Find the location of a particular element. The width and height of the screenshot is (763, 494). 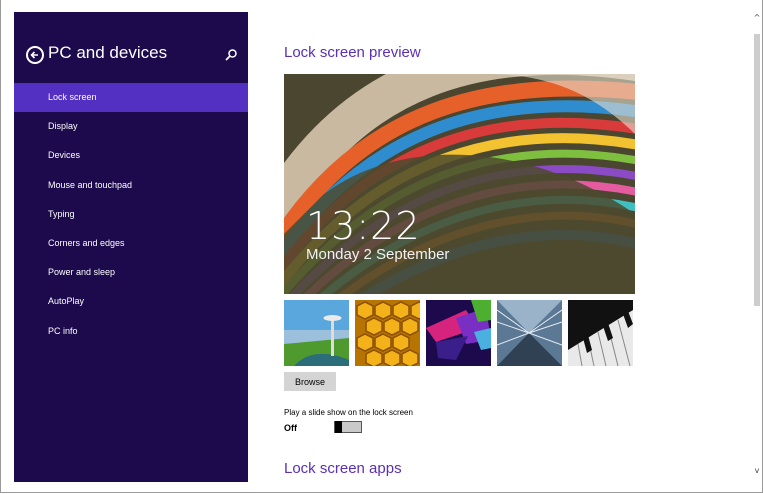

lock-screen-preview-heading: Lock screen preview is located at coordinates (352, 52).